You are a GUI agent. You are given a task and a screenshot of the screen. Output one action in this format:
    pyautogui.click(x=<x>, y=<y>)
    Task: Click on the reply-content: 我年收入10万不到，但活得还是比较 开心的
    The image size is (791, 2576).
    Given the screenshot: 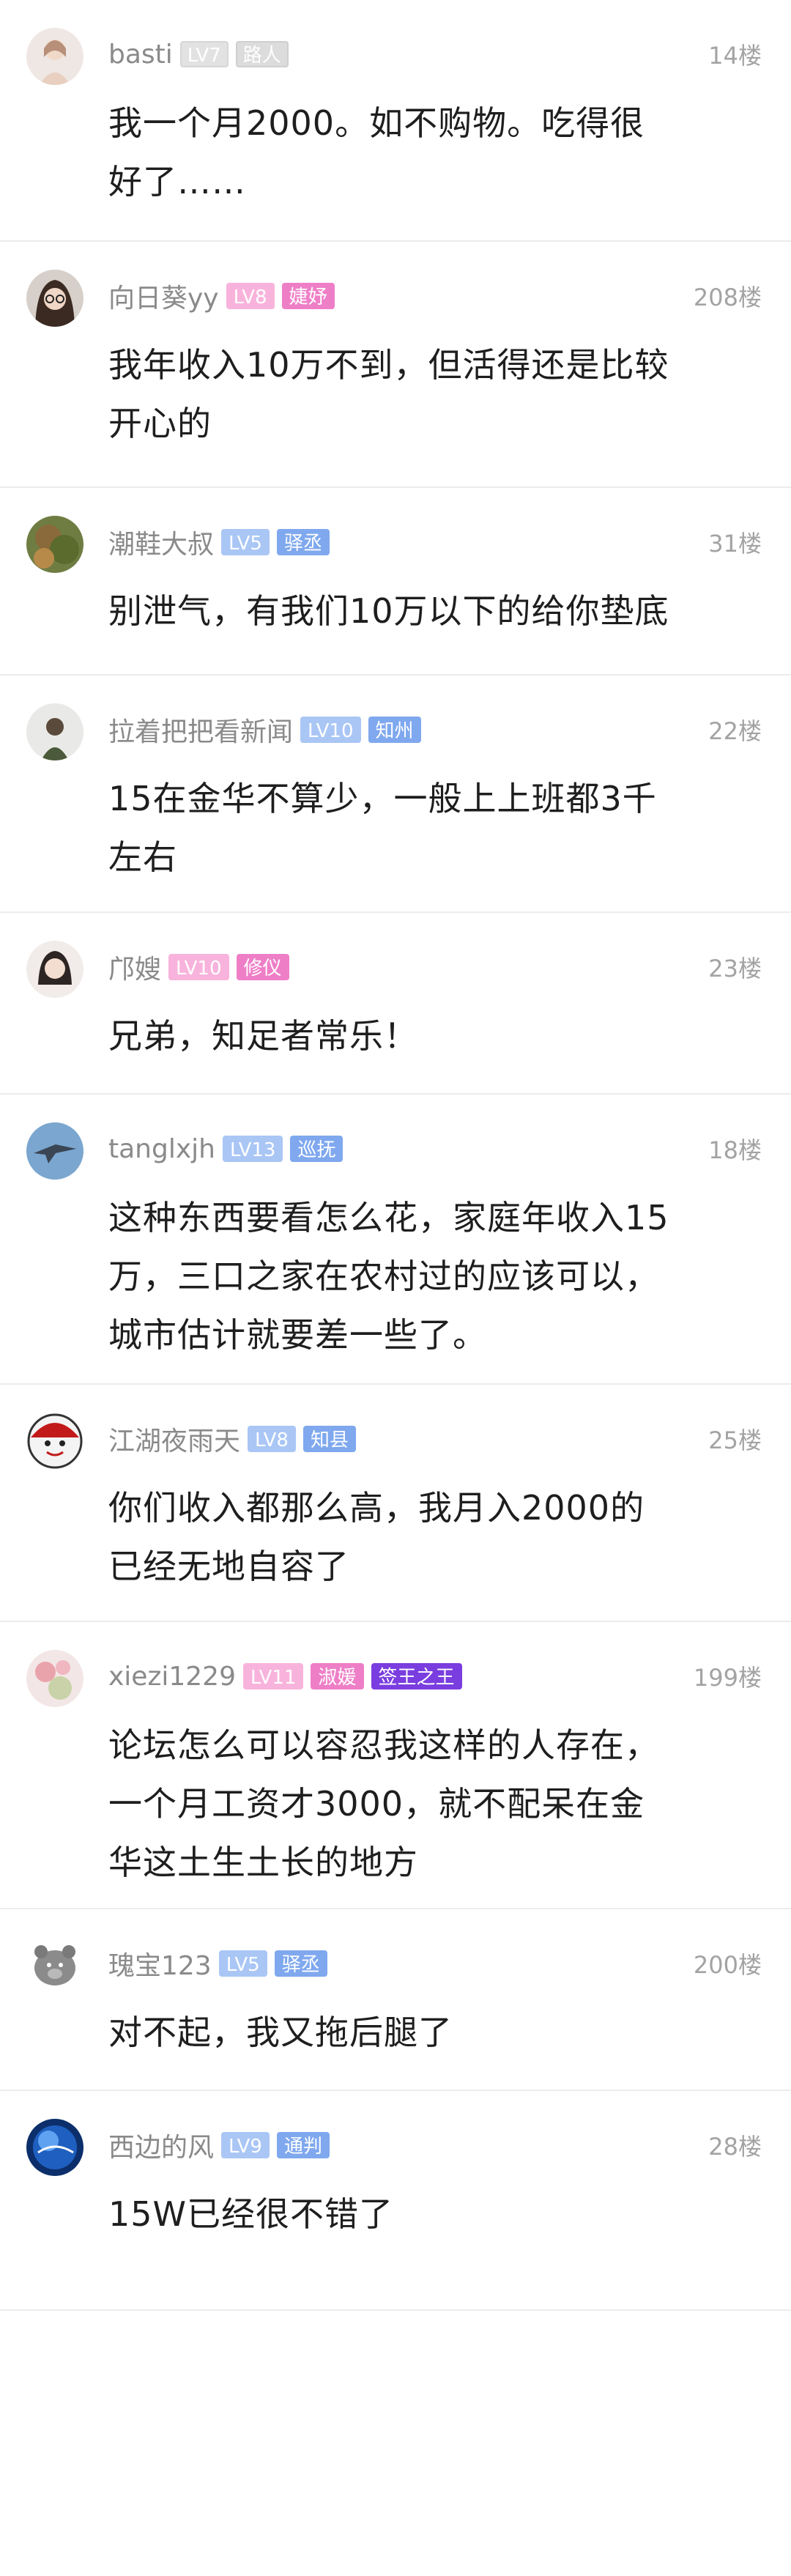 What is the action you would take?
    pyautogui.click(x=427, y=394)
    